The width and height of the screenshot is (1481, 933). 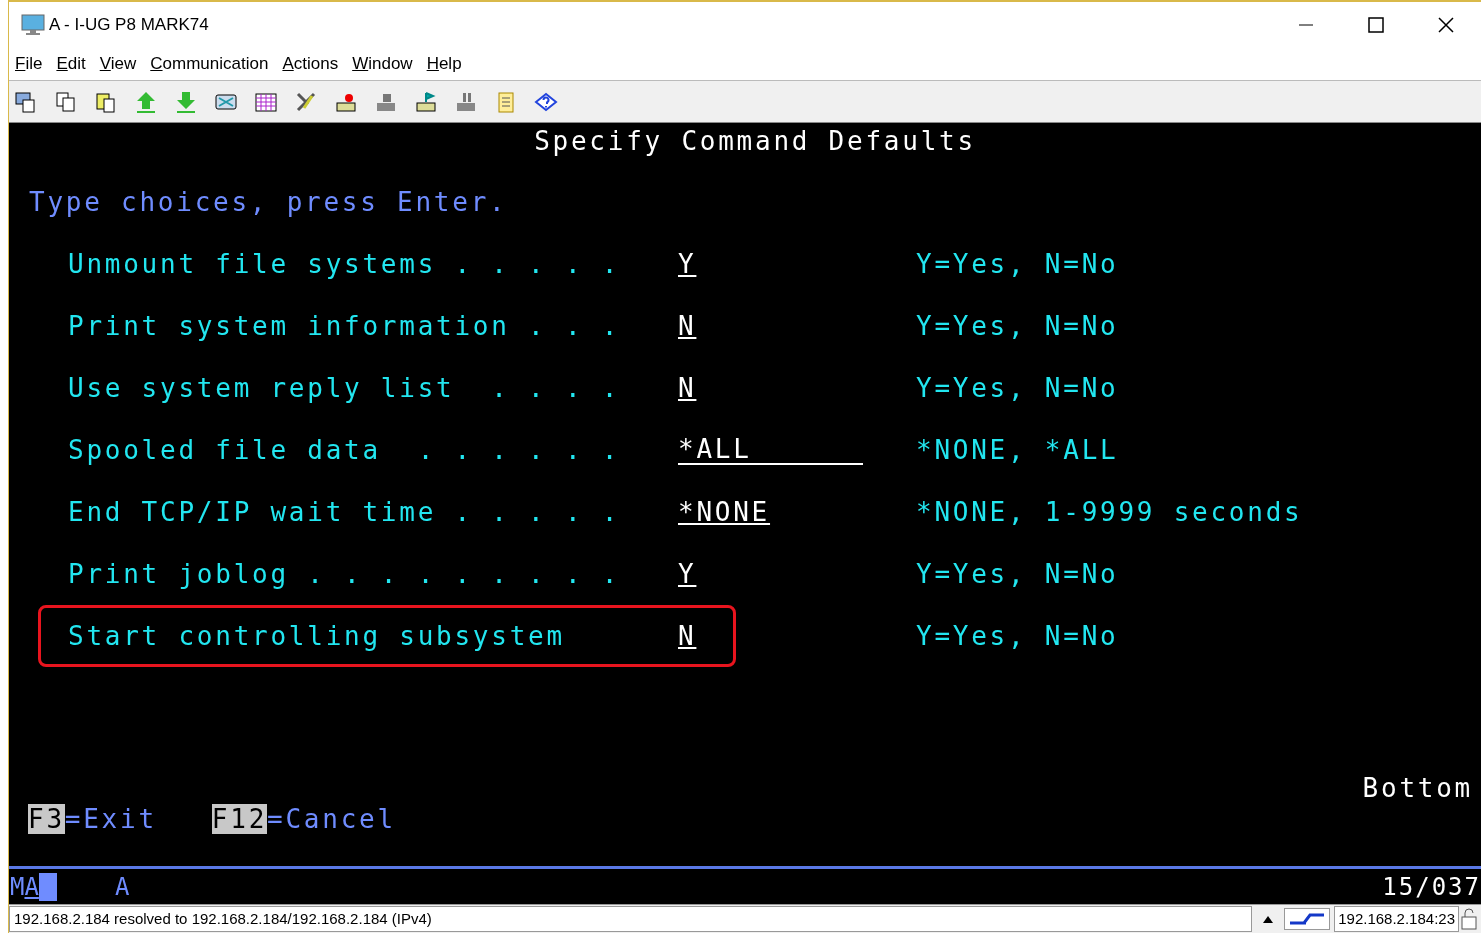 I want to click on mode-indicator: MA, so click(x=24, y=886).